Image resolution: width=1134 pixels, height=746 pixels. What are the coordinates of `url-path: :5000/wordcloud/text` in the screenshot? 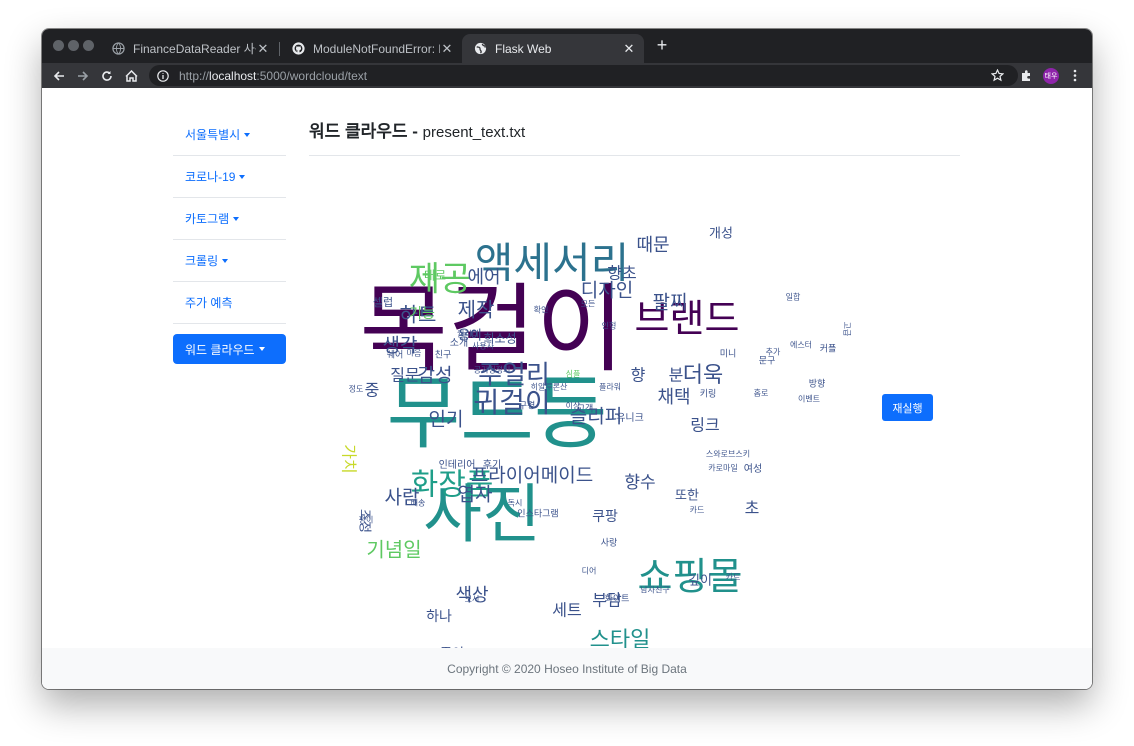 It's located at (312, 75).